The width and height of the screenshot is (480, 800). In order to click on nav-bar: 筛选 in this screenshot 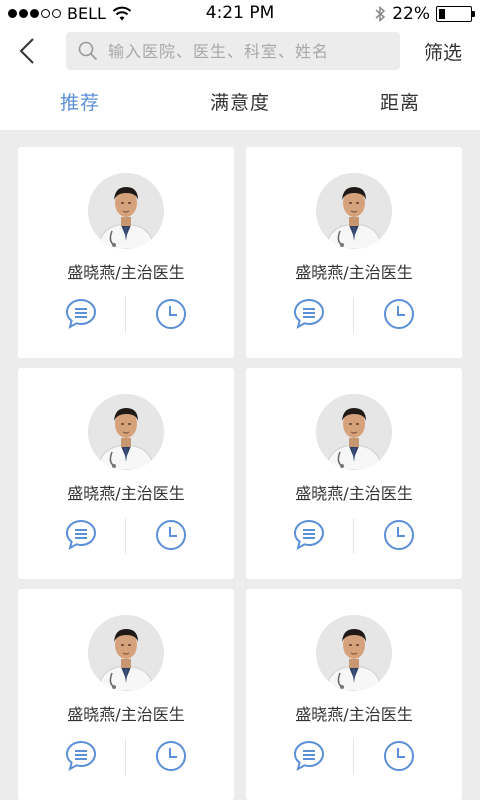, I will do `click(240, 51)`.